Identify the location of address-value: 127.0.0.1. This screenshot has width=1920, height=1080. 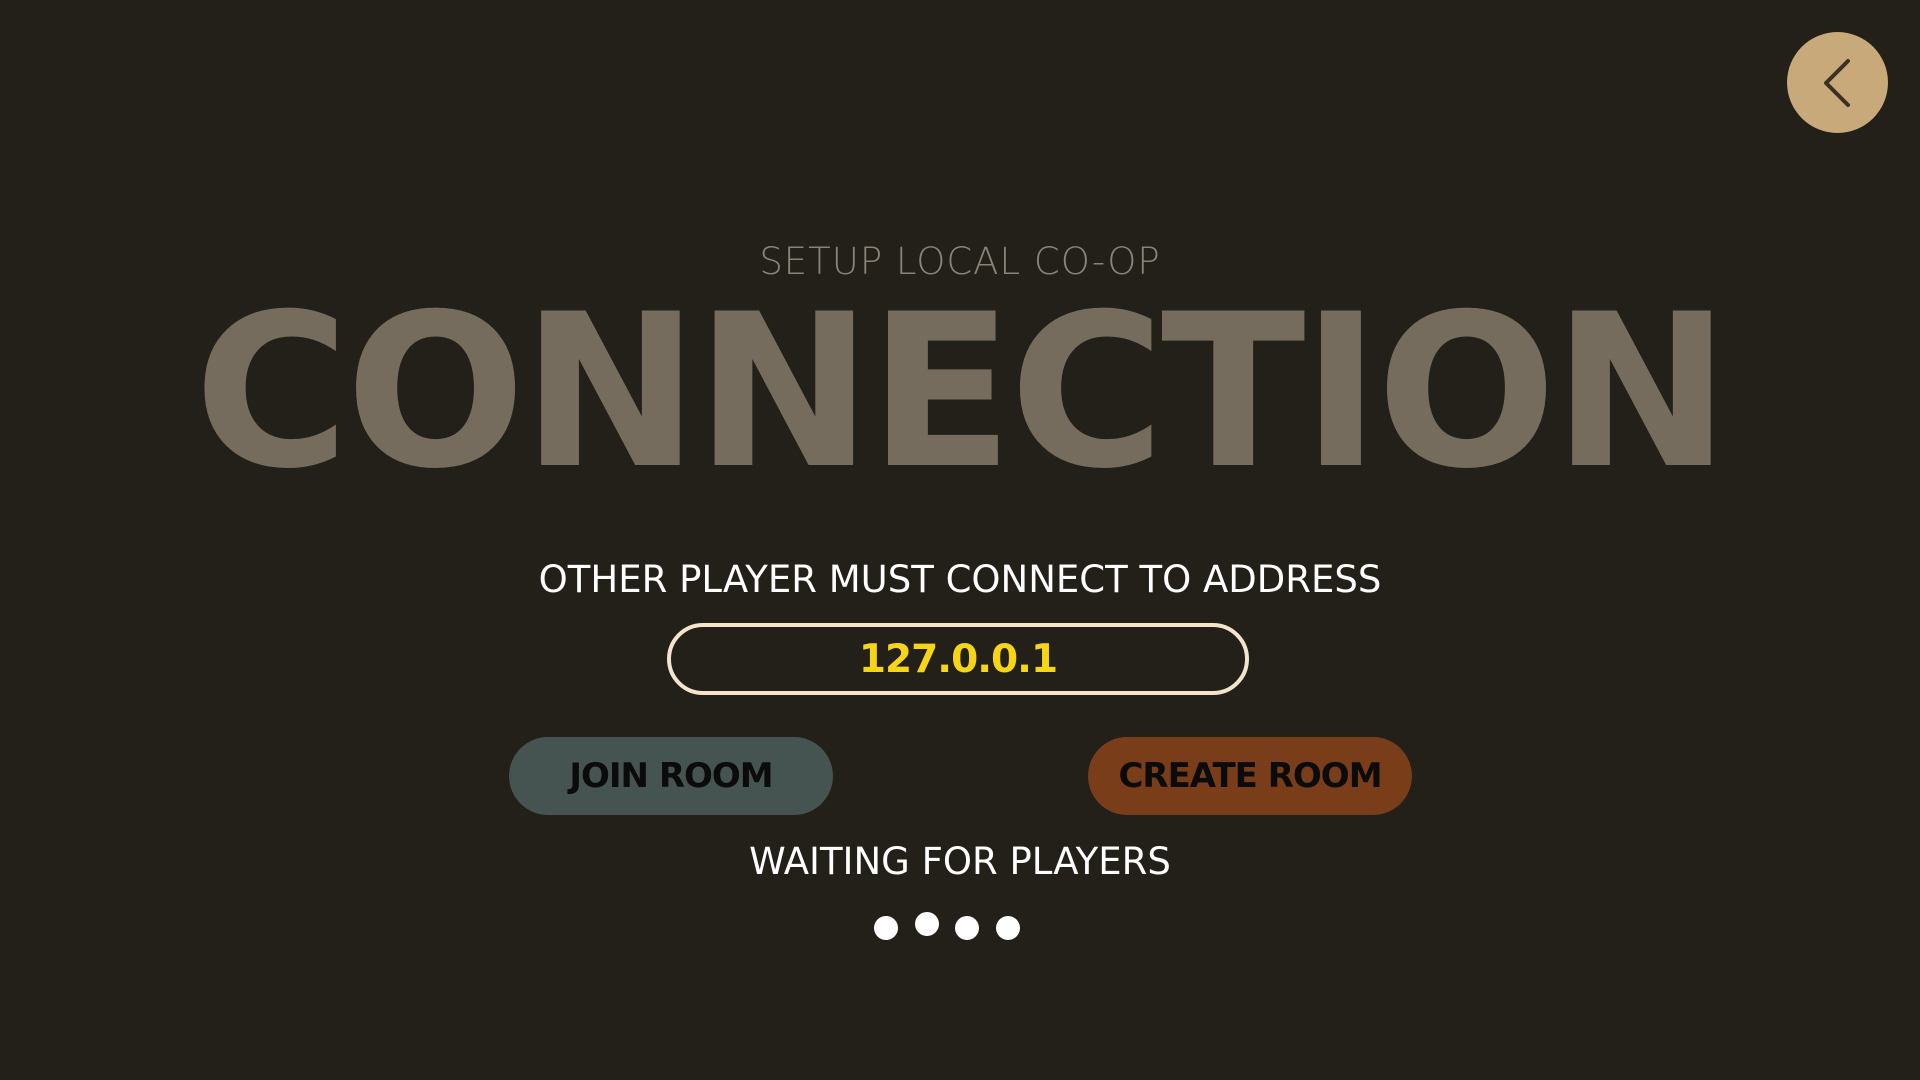
(958, 659).